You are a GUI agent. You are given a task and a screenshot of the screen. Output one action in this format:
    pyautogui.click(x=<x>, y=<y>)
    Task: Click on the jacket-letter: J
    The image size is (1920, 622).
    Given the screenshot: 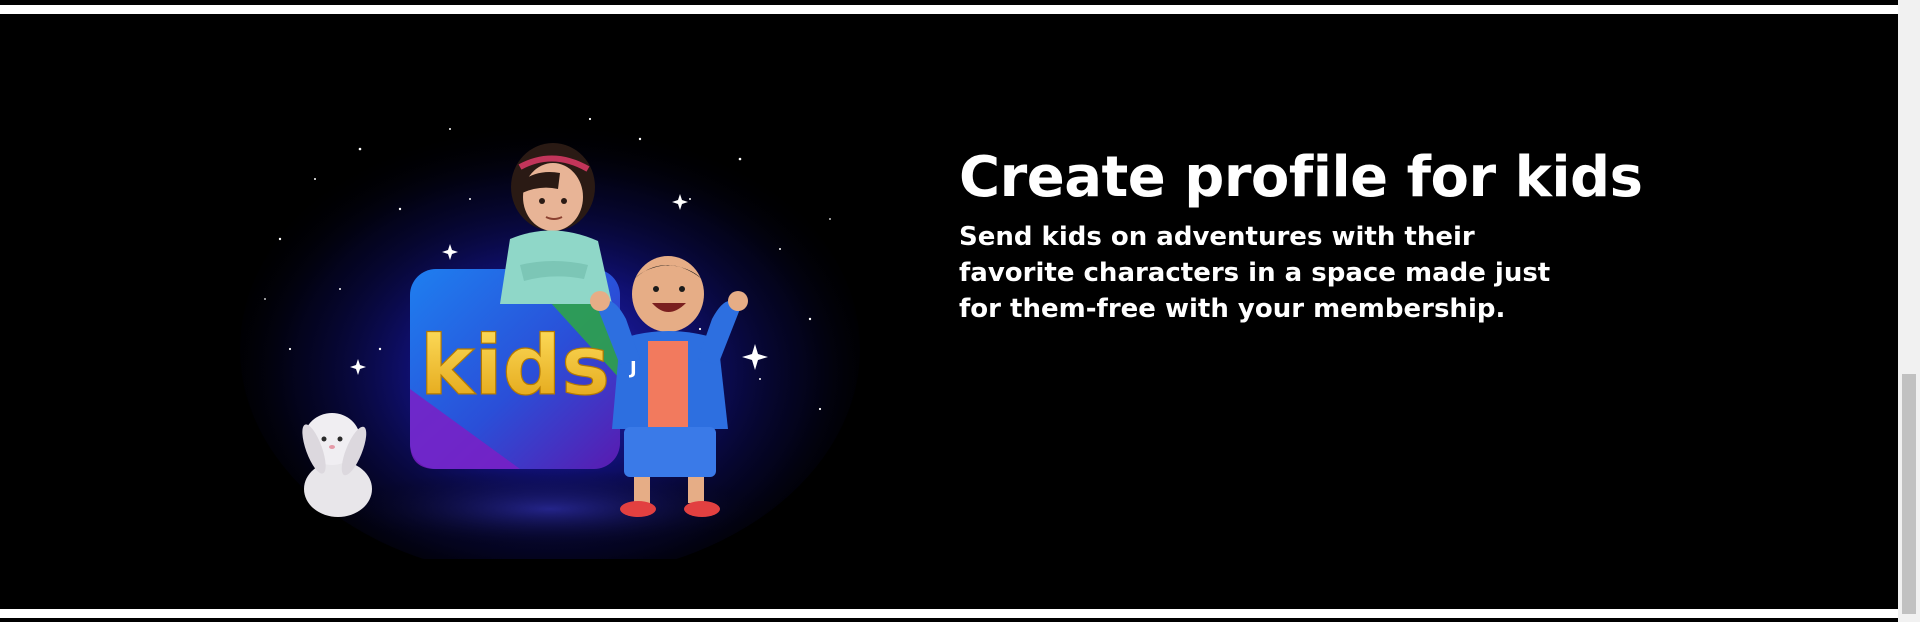 What is the action you would take?
    pyautogui.click(x=632, y=368)
    